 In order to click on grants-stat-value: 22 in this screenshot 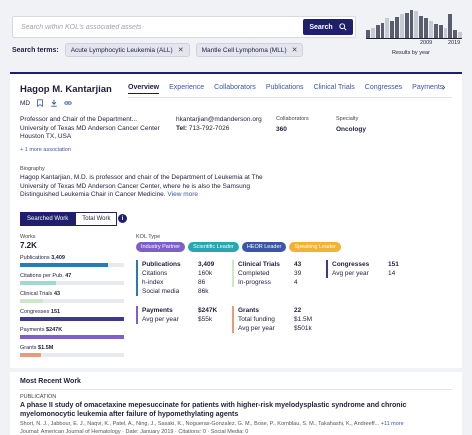, I will do `click(298, 310)`.